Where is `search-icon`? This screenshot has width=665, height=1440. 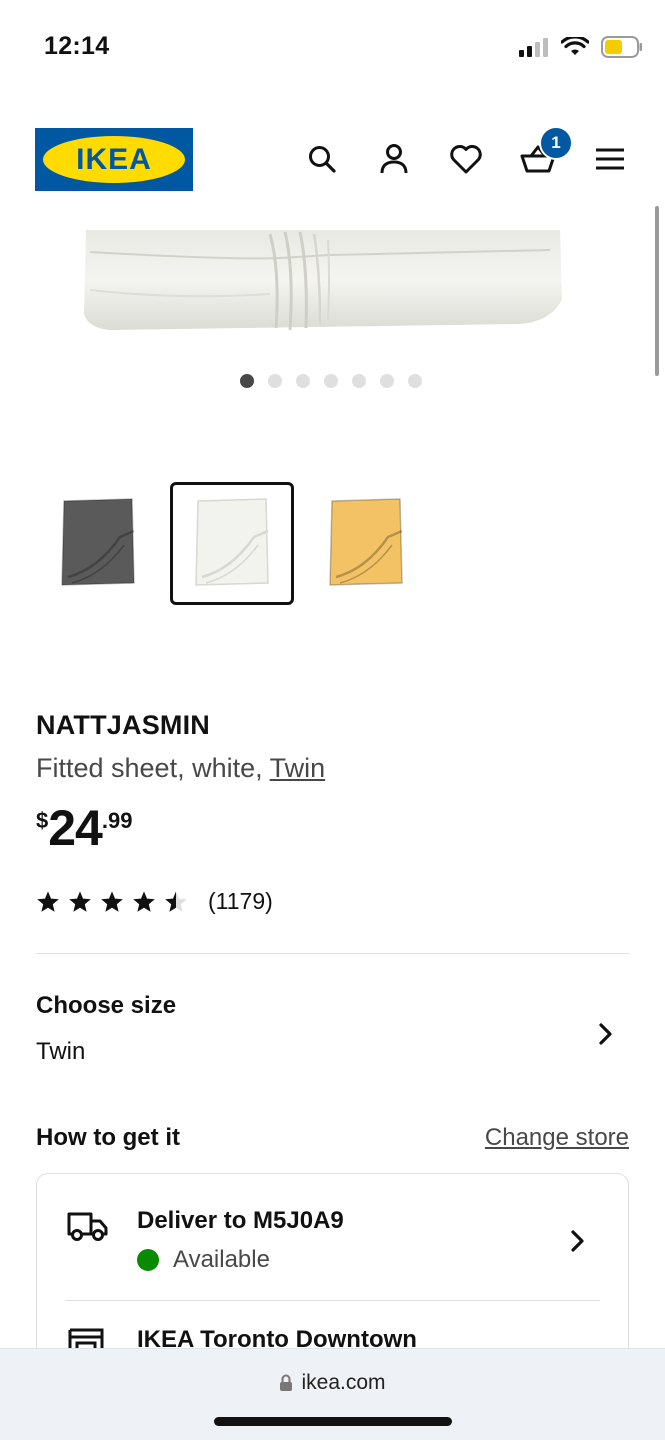 search-icon is located at coordinates (322, 159).